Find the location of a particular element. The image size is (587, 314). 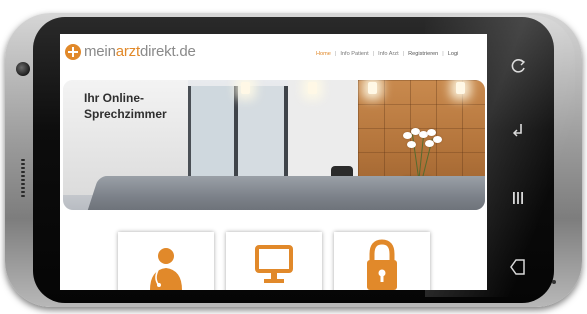

proximity-sensor is located at coordinates (554, 282).